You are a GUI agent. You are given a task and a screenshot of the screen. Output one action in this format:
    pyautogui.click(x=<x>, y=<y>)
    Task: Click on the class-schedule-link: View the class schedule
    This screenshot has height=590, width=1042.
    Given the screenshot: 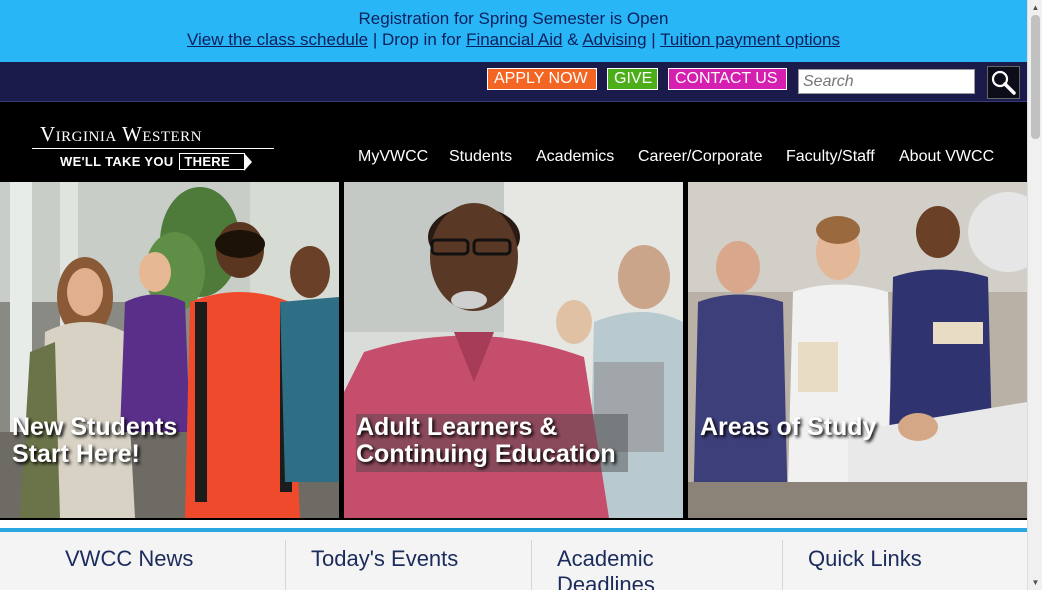 What is the action you would take?
    pyautogui.click(x=277, y=39)
    